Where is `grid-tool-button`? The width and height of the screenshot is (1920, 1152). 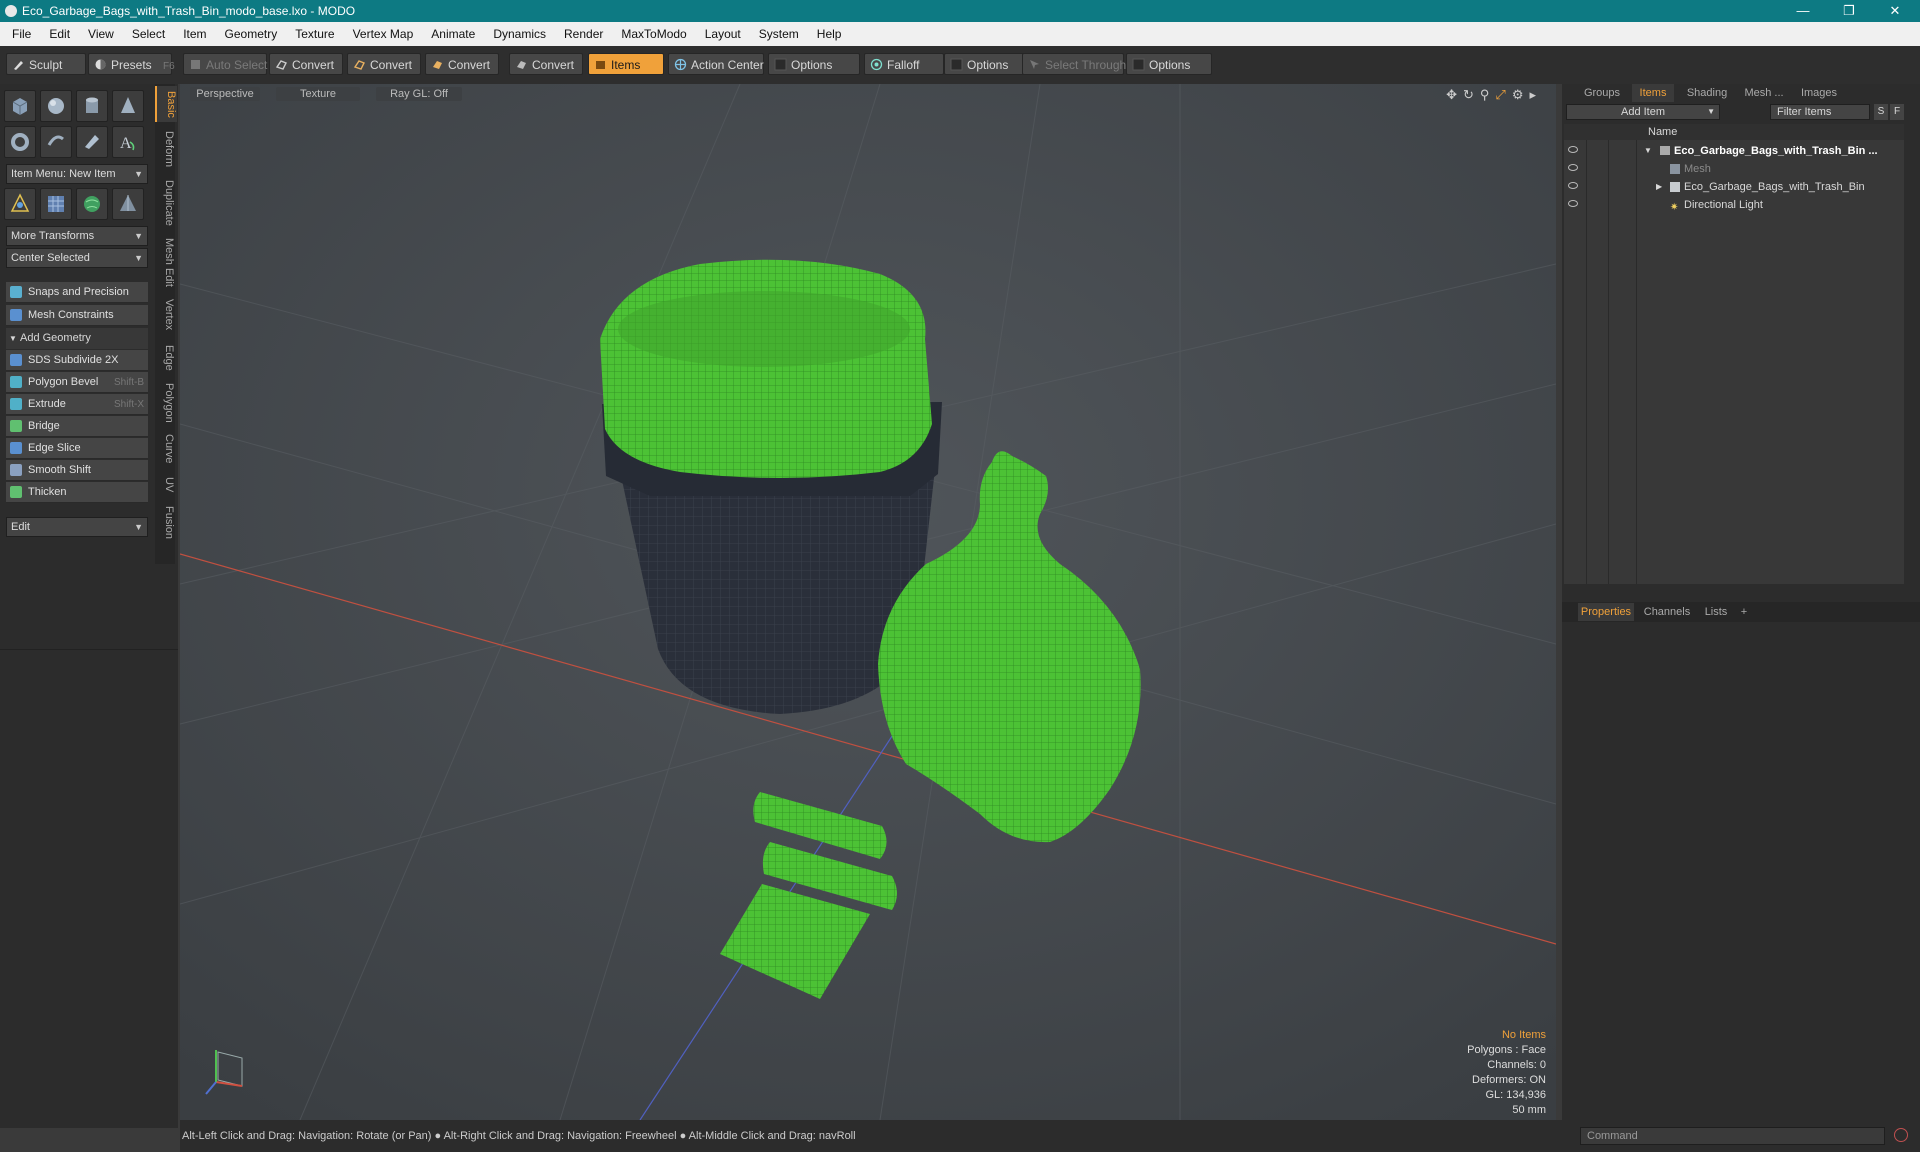 grid-tool-button is located at coordinates (56, 204).